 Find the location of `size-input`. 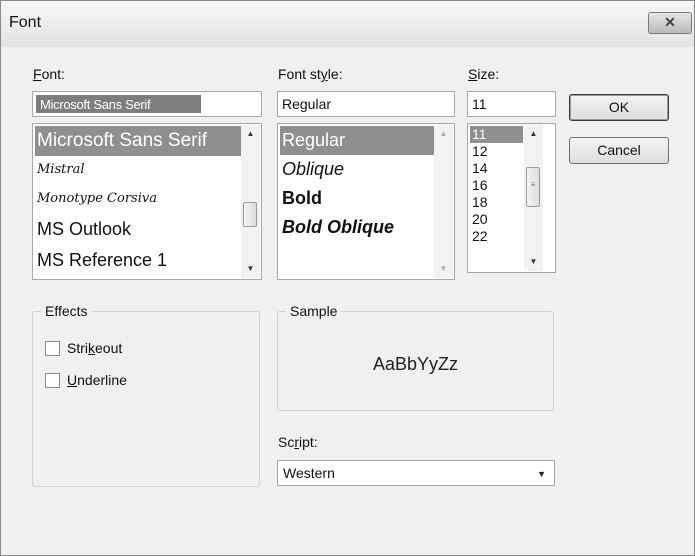

size-input is located at coordinates (511, 104).